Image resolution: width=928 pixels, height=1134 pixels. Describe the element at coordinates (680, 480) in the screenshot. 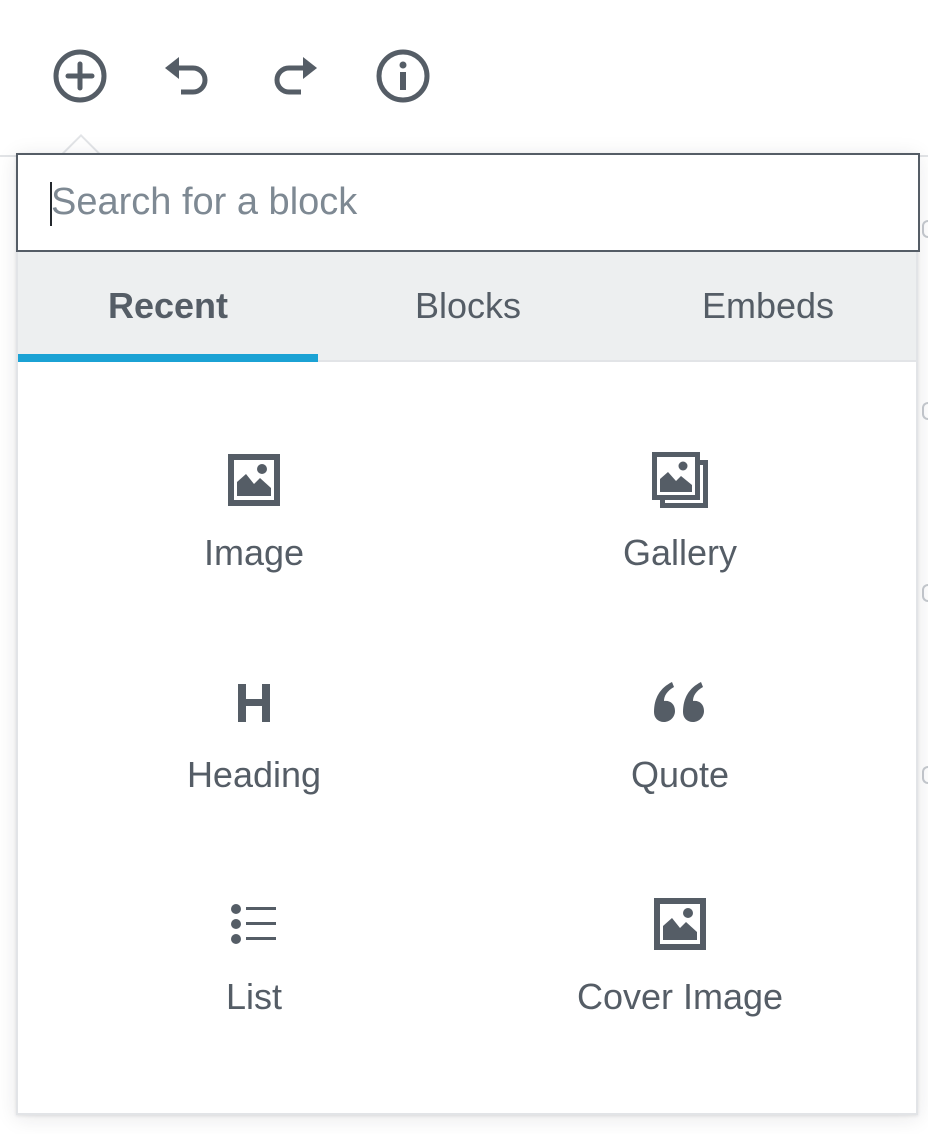

I see `gallery-icon` at that location.